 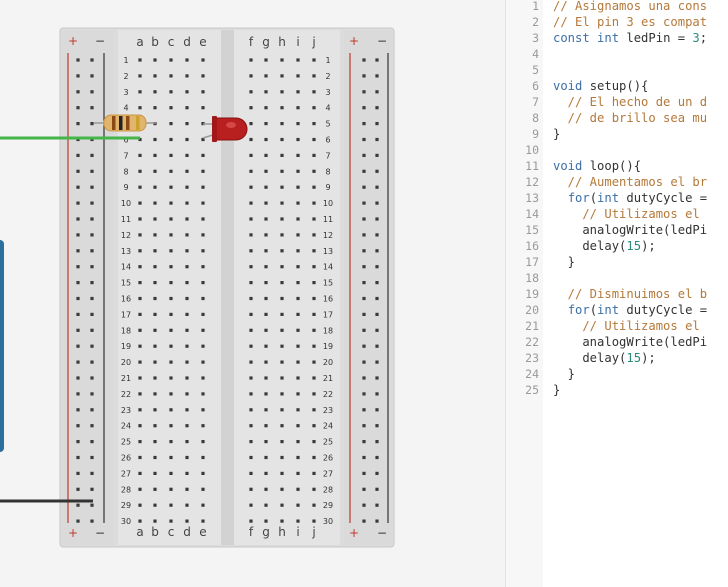 What do you see at coordinates (600, 86) in the screenshot?
I see `code-line: void setup(){` at bounding box center [600, 86].